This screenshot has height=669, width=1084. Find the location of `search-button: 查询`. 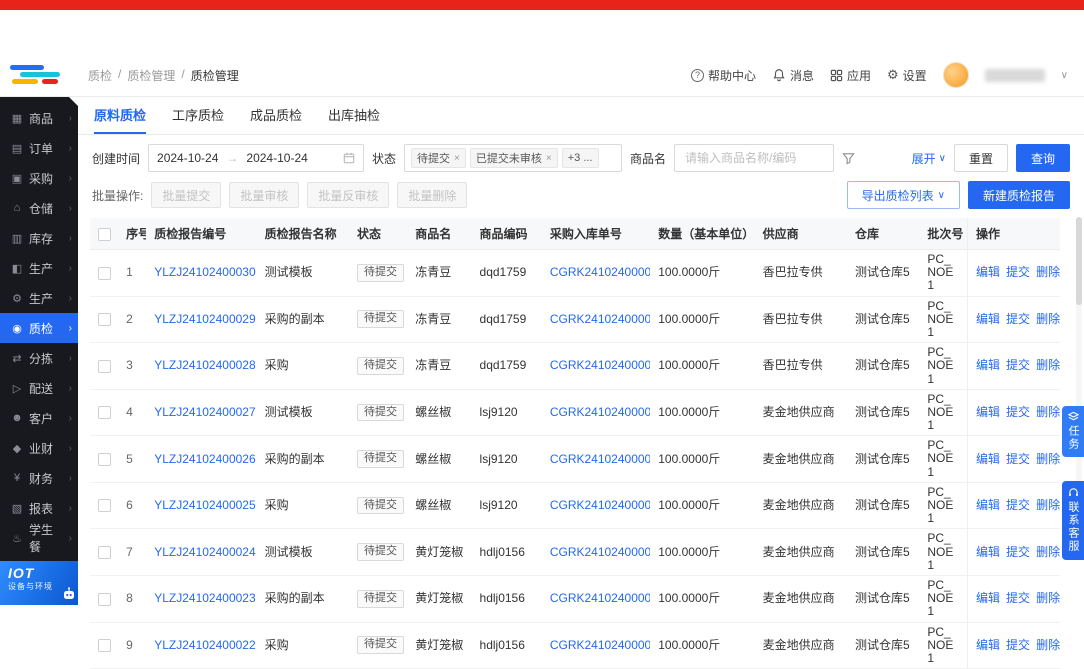

search-button: 查询 is located at coordinates (1042, 158).